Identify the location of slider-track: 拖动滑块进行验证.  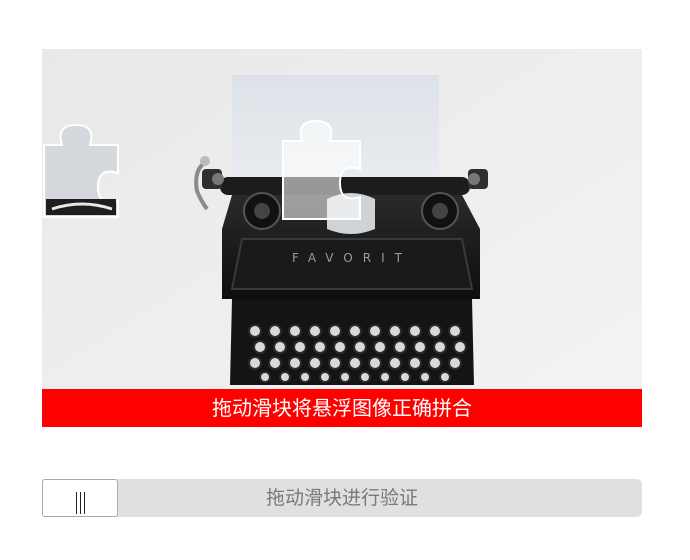
(342, 498).